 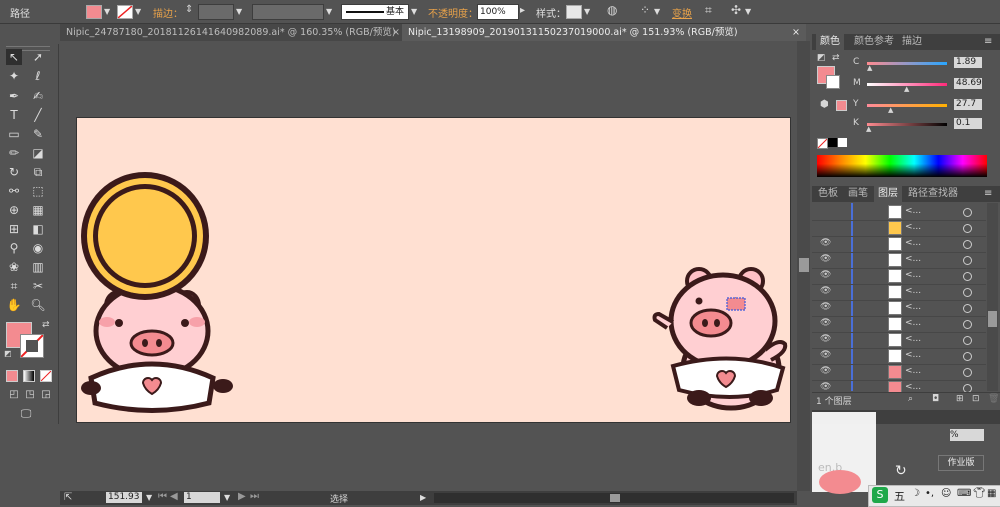 What do you see at coordinates (14, 191) in the screenshot?
I see `width-tool-icon: ⚯` at bounding box center [14, 191].